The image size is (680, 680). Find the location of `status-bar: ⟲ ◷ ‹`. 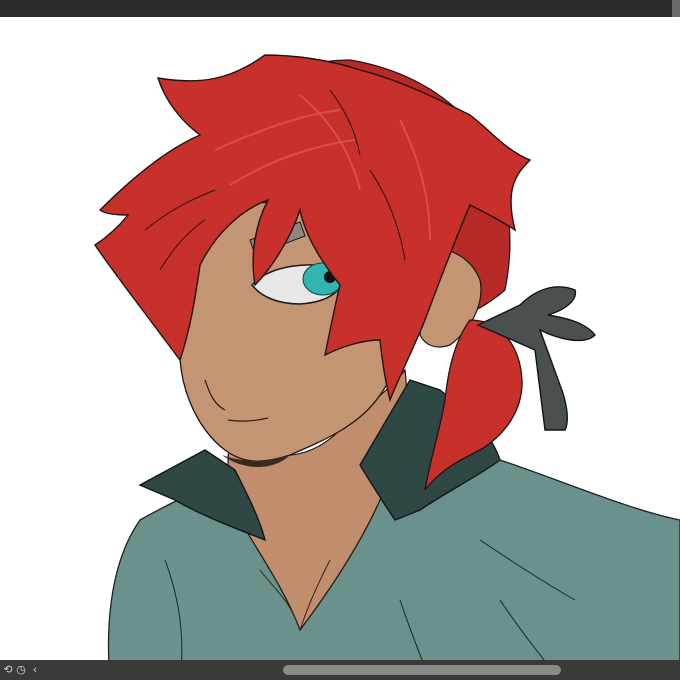

status-bar: ⟲ ◷ ‹ is located at coordinates (340, 670).